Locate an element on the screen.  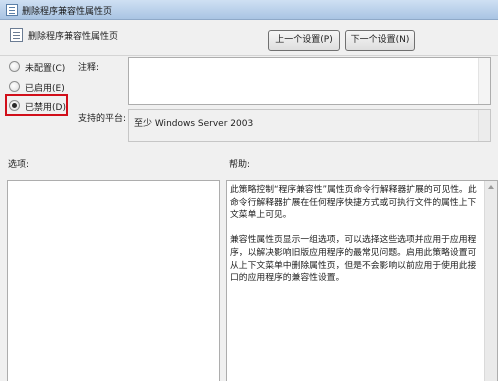
supported-platform-label: 支持的平台: is located at coordinates (102, 119).